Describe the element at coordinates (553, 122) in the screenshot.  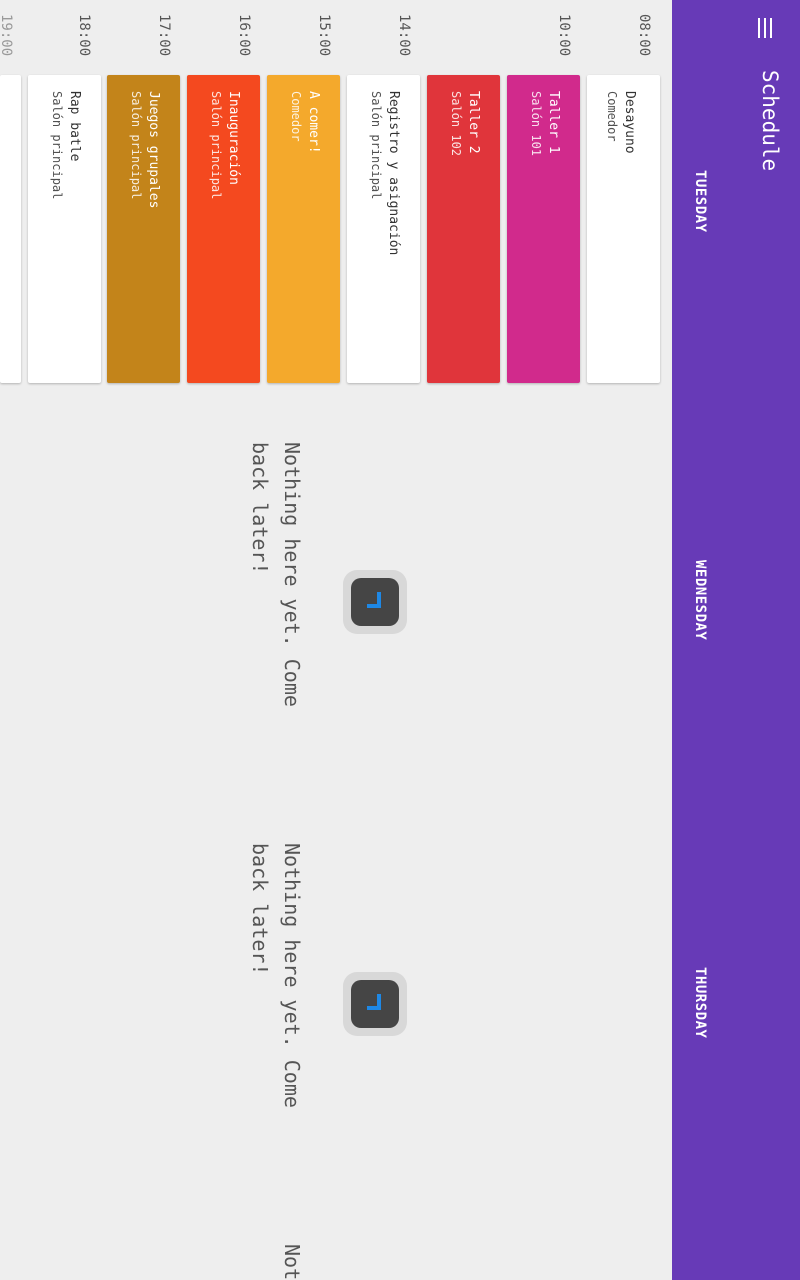
I see `session-title: Taller 1` at that location.